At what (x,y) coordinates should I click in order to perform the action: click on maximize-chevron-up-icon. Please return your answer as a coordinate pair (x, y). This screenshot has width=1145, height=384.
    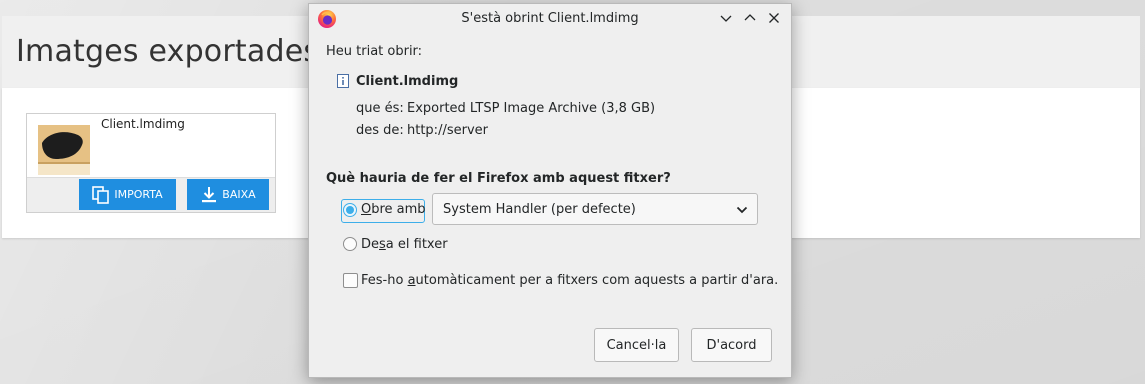
    Looking at the image, I should click on (750, 18).